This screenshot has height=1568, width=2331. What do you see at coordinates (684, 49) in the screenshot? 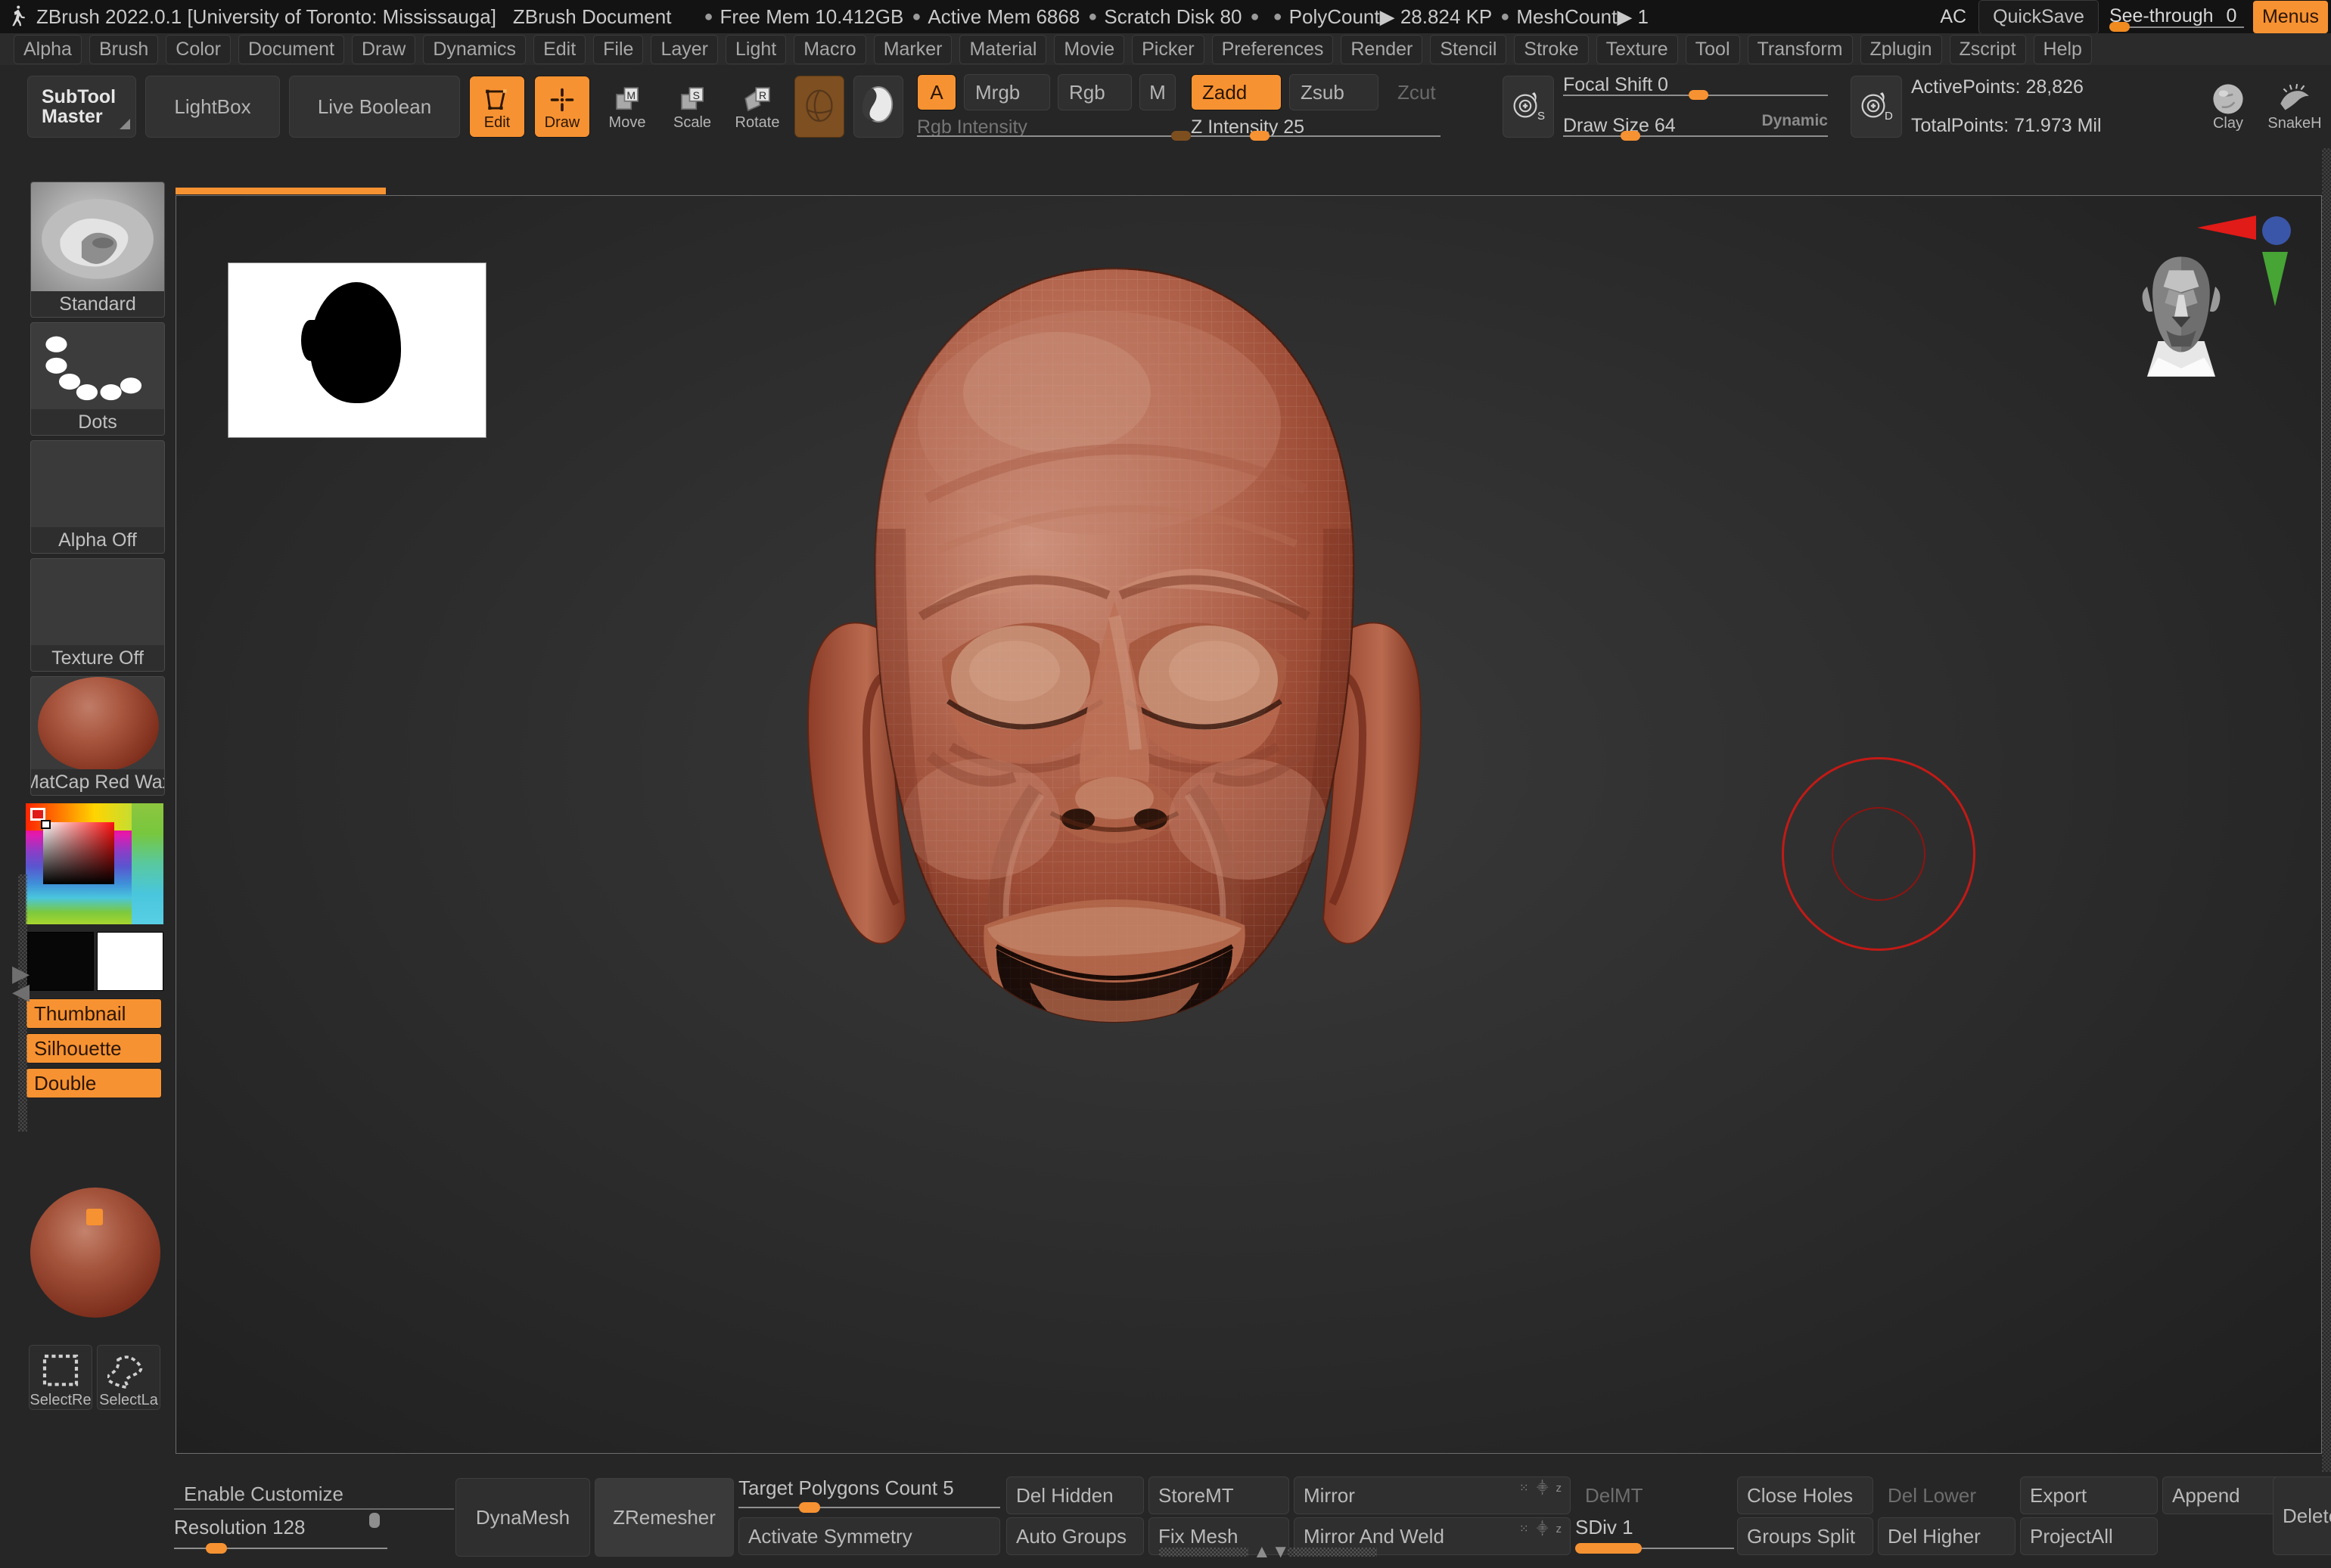
I see `menu-item-layer: Layer` at bounding box center [684, 49].